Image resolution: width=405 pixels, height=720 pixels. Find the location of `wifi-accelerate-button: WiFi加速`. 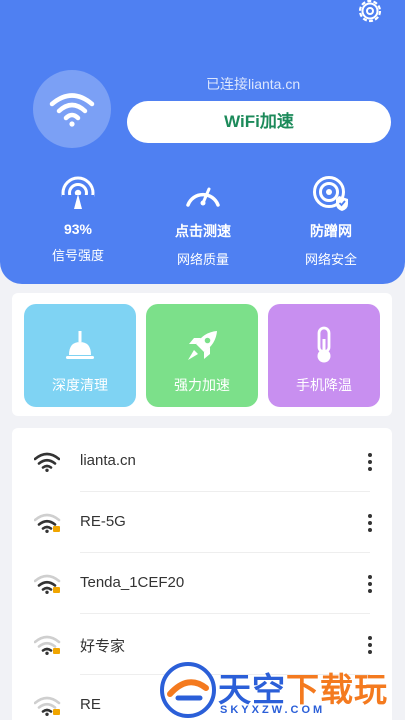

wifi-accelerate-button: WiFi加速 is located at coordinates (259, 122).